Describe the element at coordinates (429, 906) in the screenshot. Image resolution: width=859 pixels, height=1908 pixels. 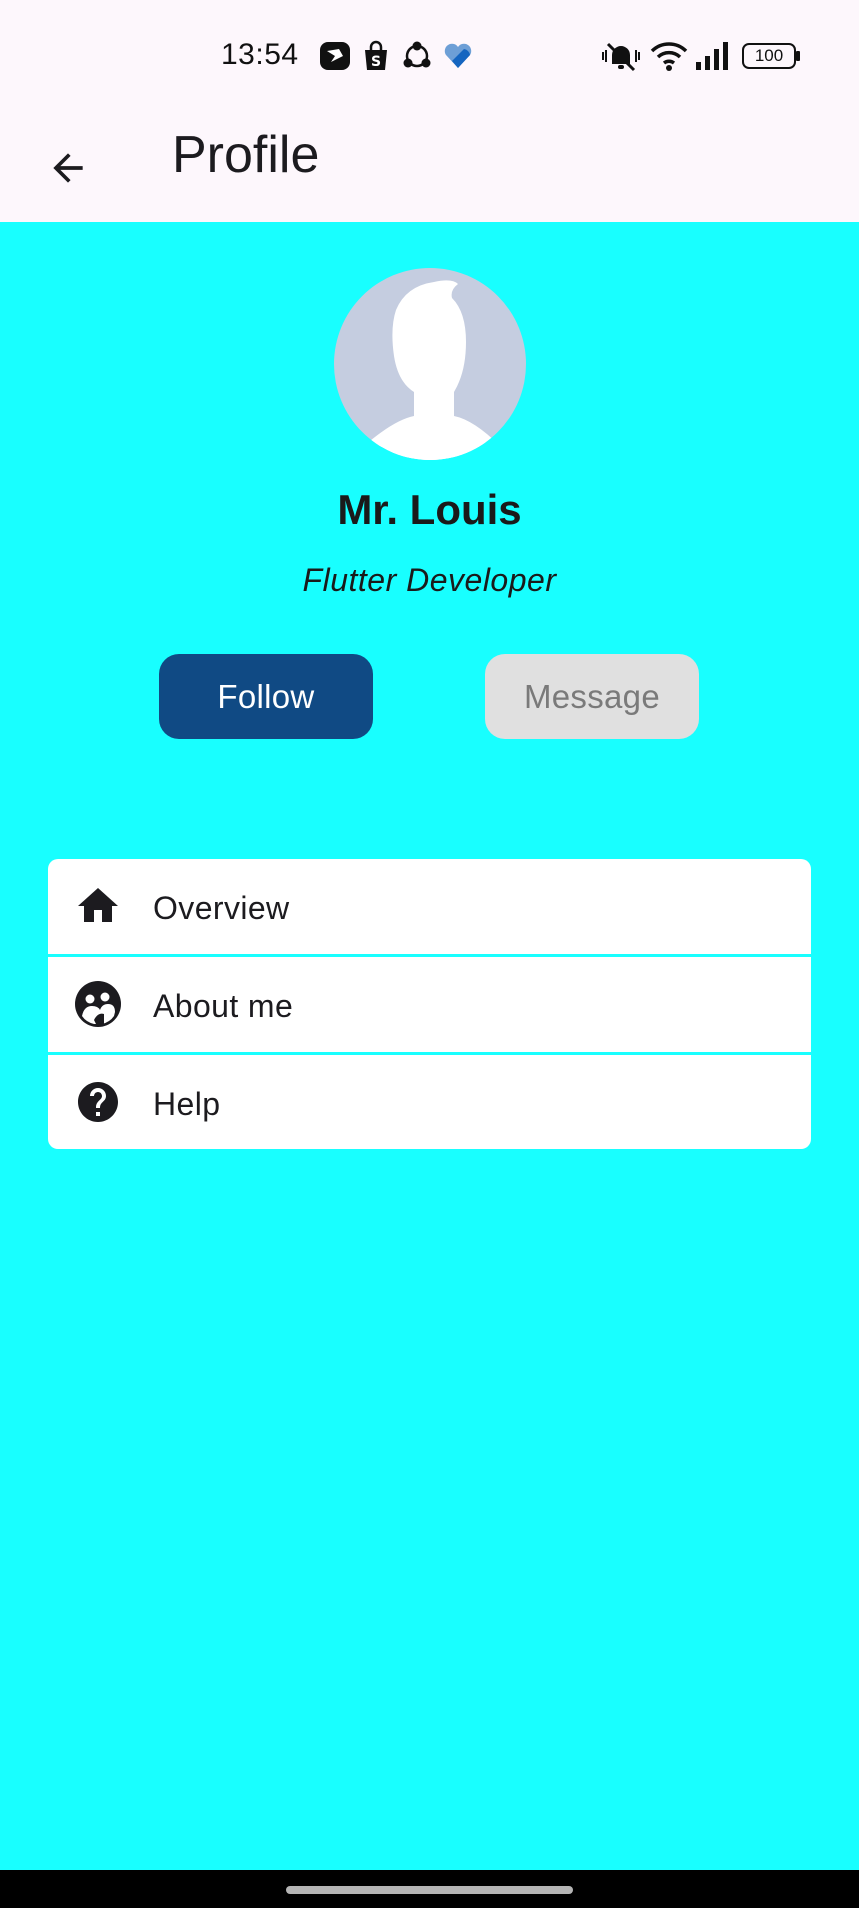
I see `menu-item-overview: Overview` at that location.